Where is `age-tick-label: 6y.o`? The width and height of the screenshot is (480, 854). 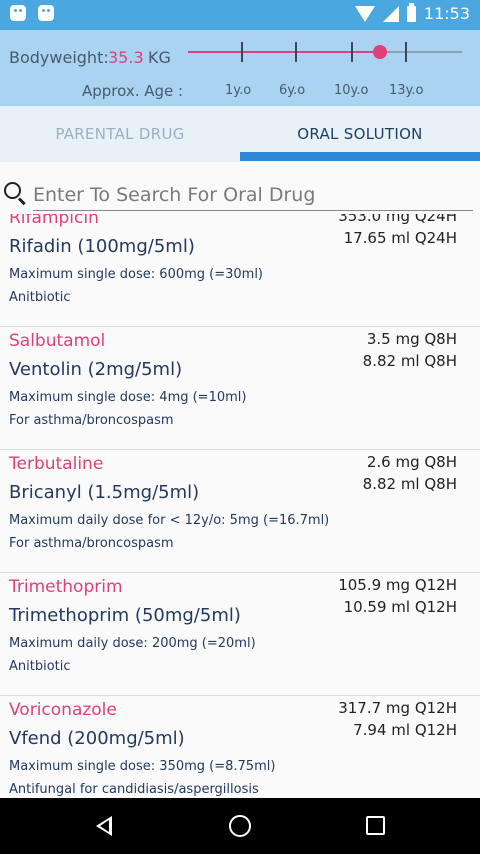 age-tick-label: 6y.o is located at coordinates (292, 90).